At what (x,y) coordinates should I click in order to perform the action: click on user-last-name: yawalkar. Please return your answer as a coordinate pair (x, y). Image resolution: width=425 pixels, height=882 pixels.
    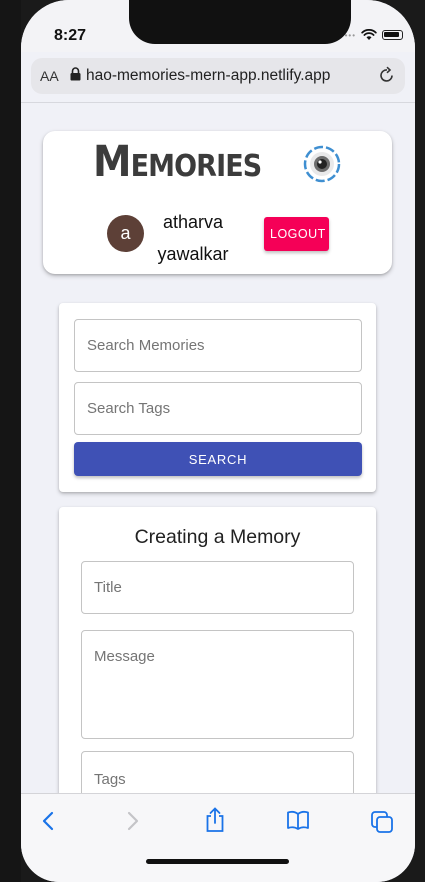
    Looking at the image, I should click on (193, 254).